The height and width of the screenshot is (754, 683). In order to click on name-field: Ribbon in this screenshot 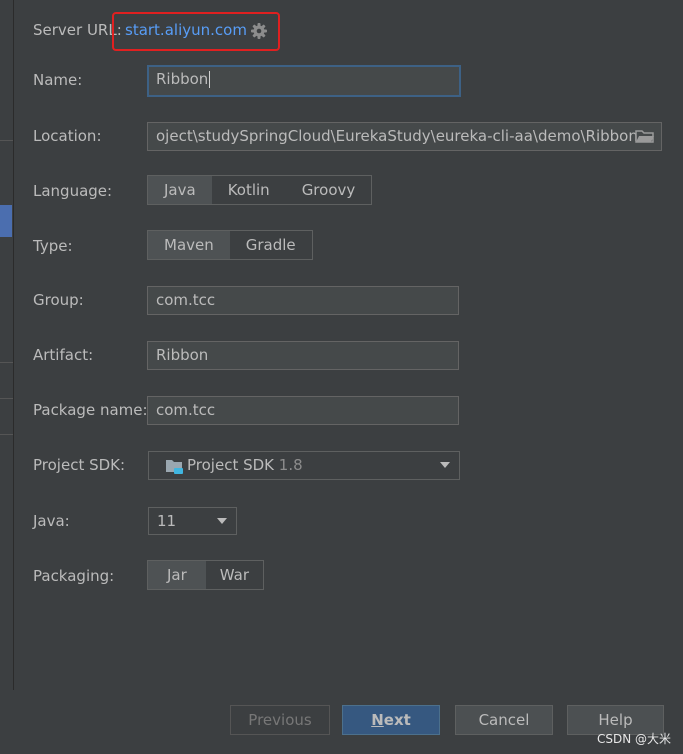, I will do `click(304, 81)`.